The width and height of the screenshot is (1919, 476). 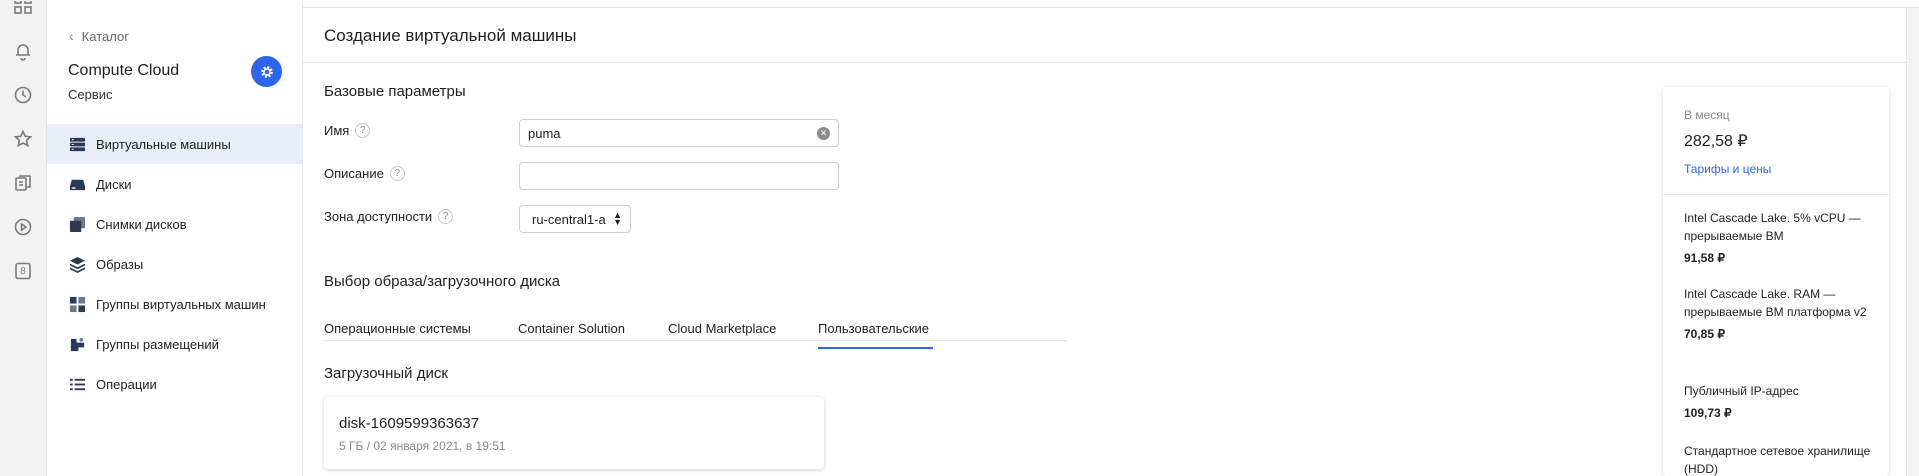 I want to click on top-edge, so click(x=1111, y=4).